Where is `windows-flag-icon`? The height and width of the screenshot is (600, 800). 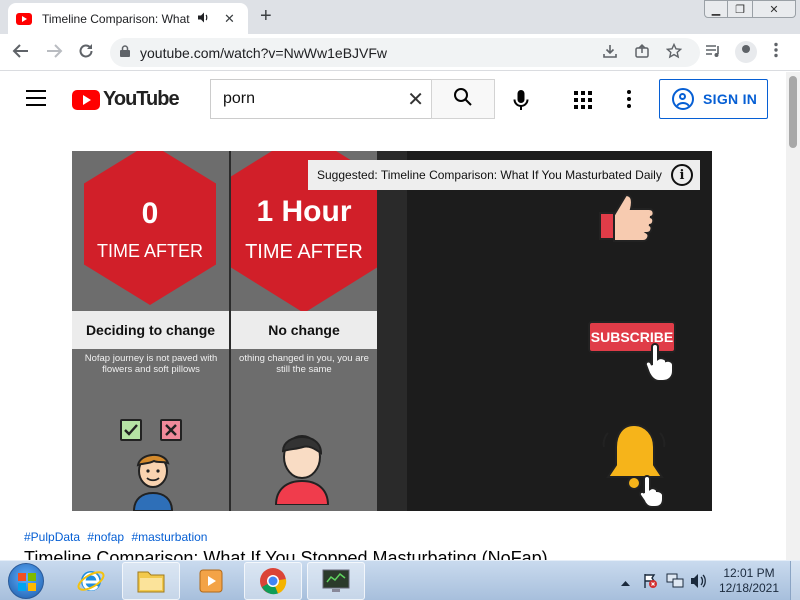
windows-flag-icon is located at coordinates (27, 582).